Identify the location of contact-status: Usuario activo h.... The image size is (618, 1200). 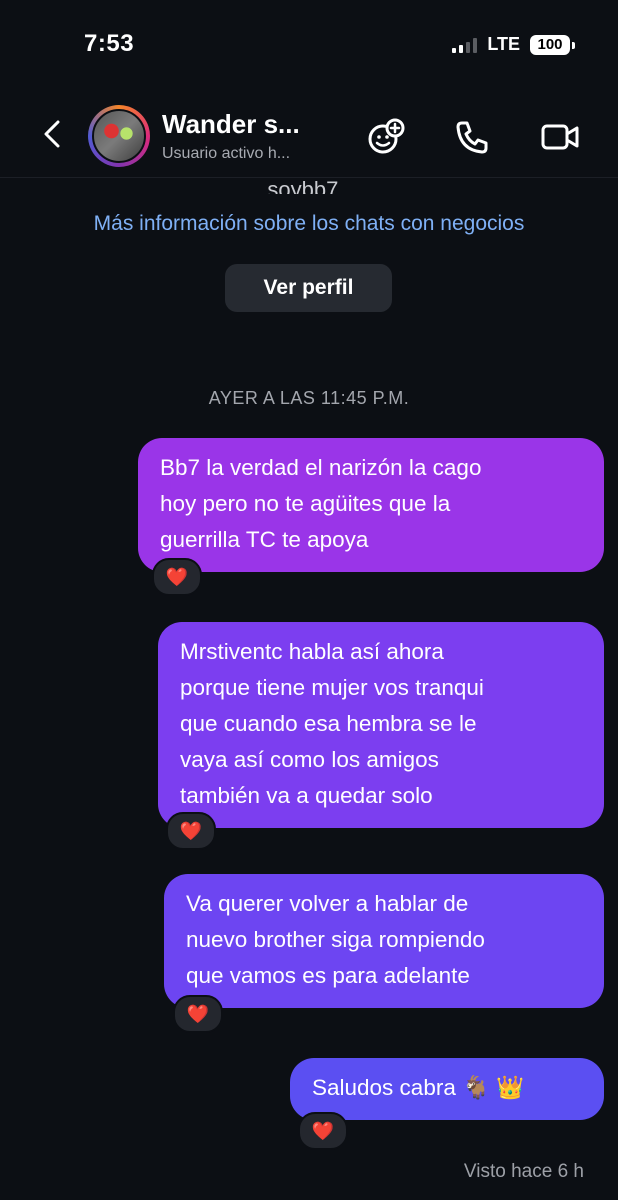
(226, 153).